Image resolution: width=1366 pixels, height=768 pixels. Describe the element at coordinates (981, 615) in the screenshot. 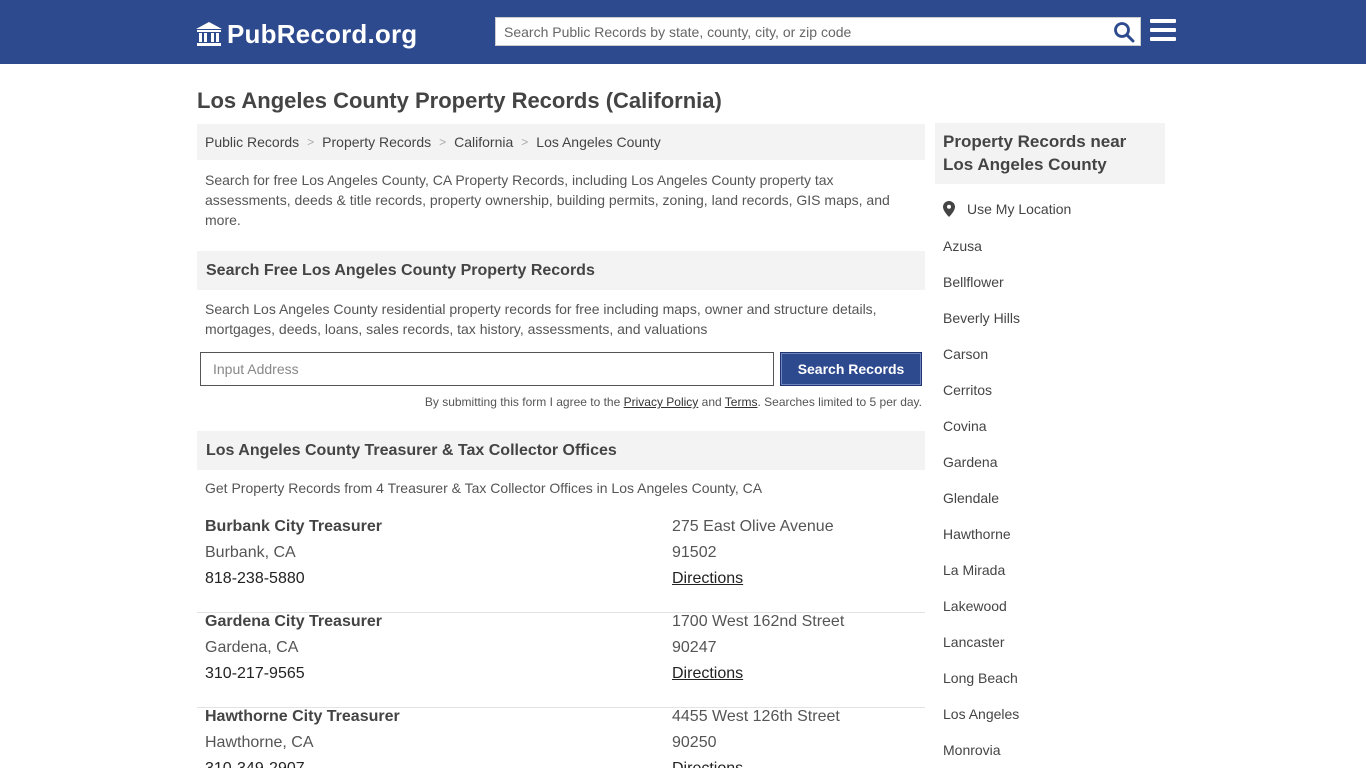

I see `sidebar-item-lakewood: Lakewood` at that location.